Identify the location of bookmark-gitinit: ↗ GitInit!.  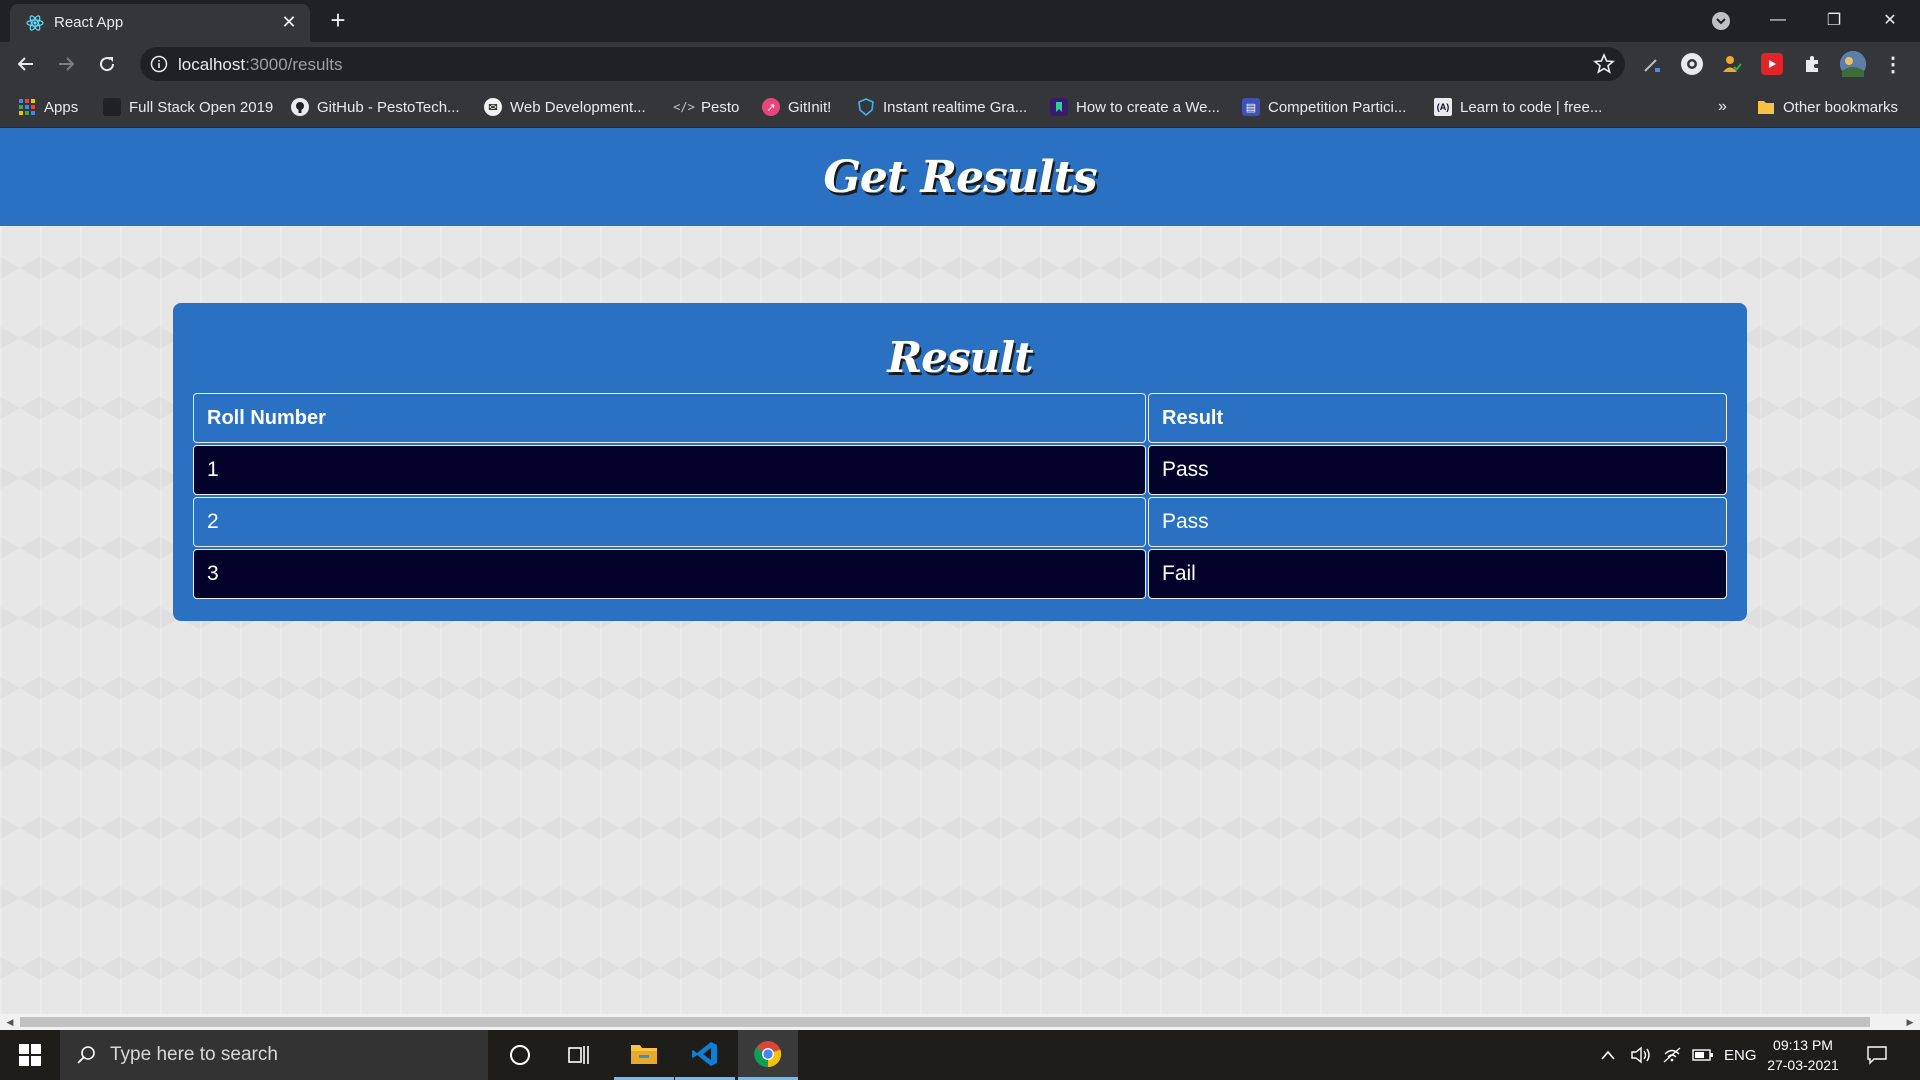
(796, 107).